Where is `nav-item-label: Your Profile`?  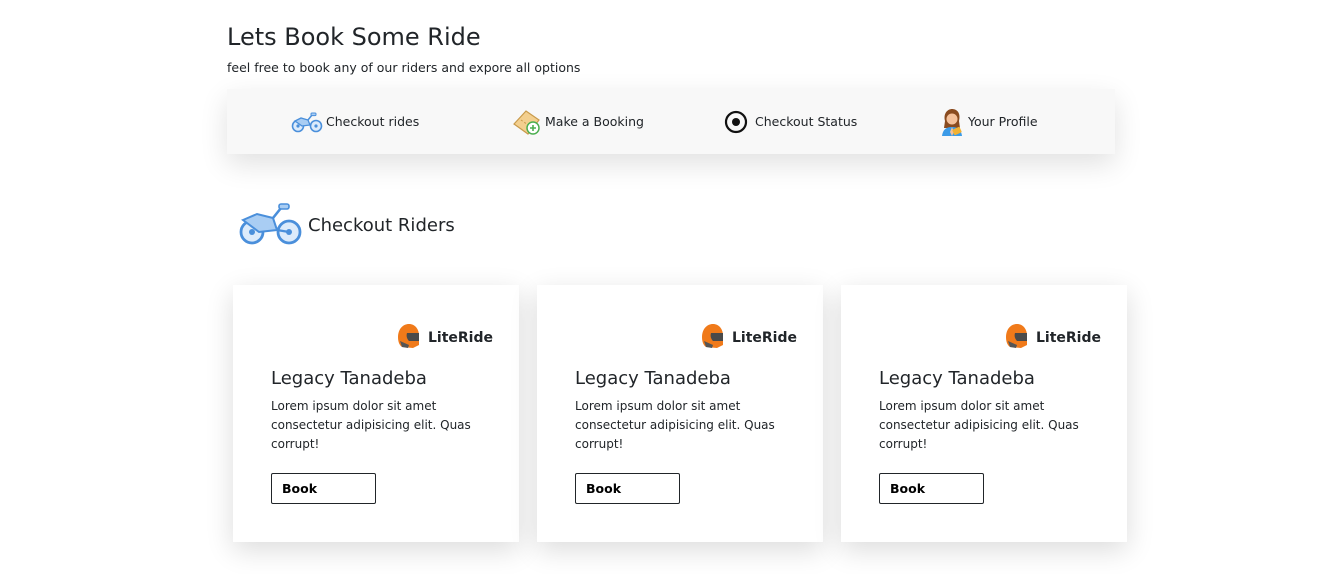 nav-item-label: Your Profile is located at coordinates (1003, 121).